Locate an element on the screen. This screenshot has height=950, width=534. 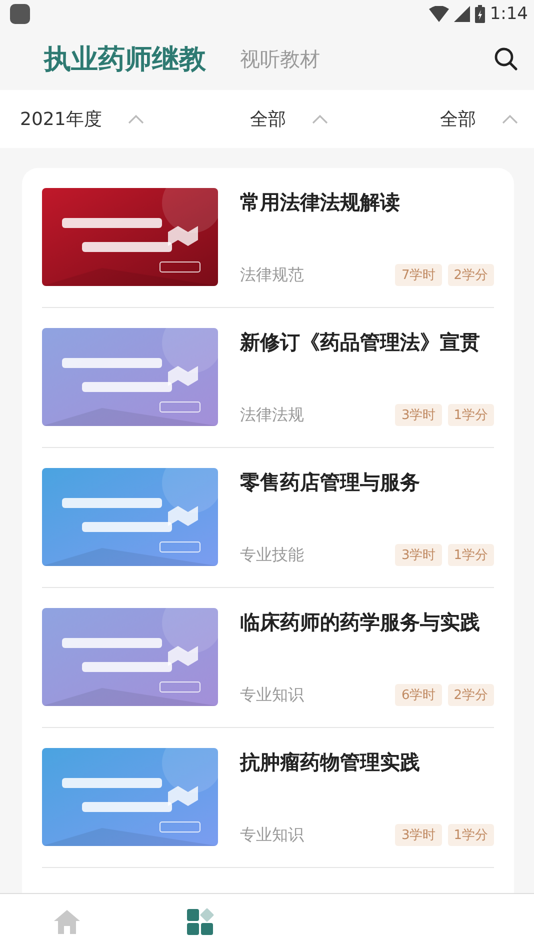
course-category: 法律法规 is located at coordinates (272, 415).